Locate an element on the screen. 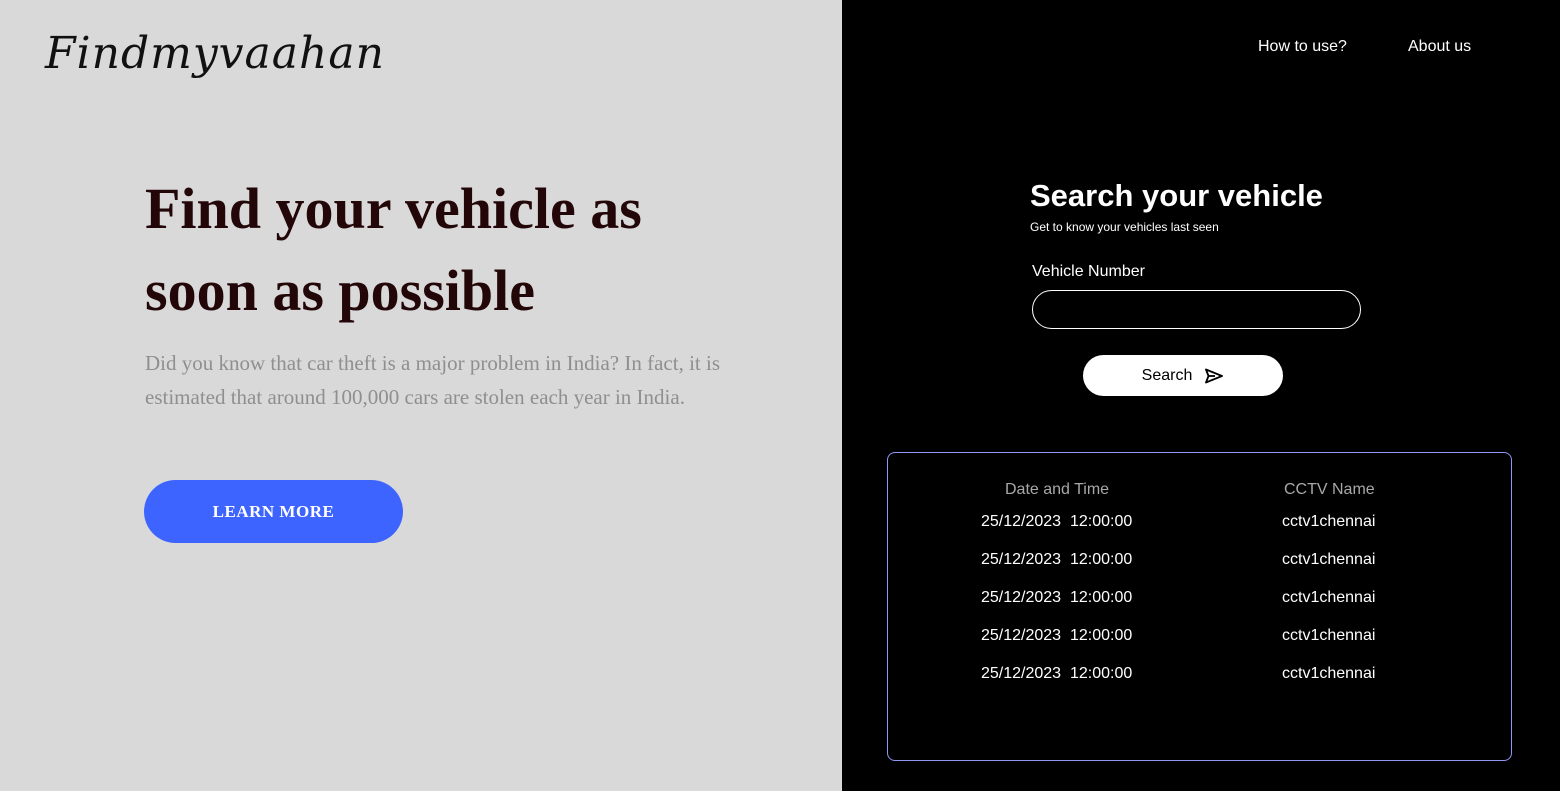 The height and width of the screenshot is (791, 1560). nav-how-to-use: How to use? is located at coordinates (1302, 47).